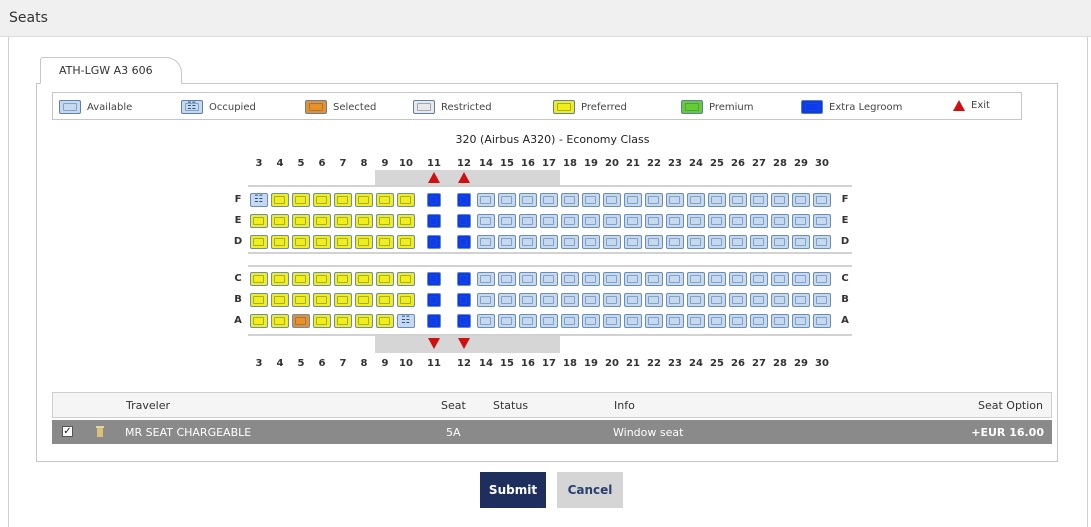 The width and height of the screenshot is (1091, 527). What do you see at coordinates (322, 321) in the screenshot?
I see `seat-6A` at bounding box center [322, 321].